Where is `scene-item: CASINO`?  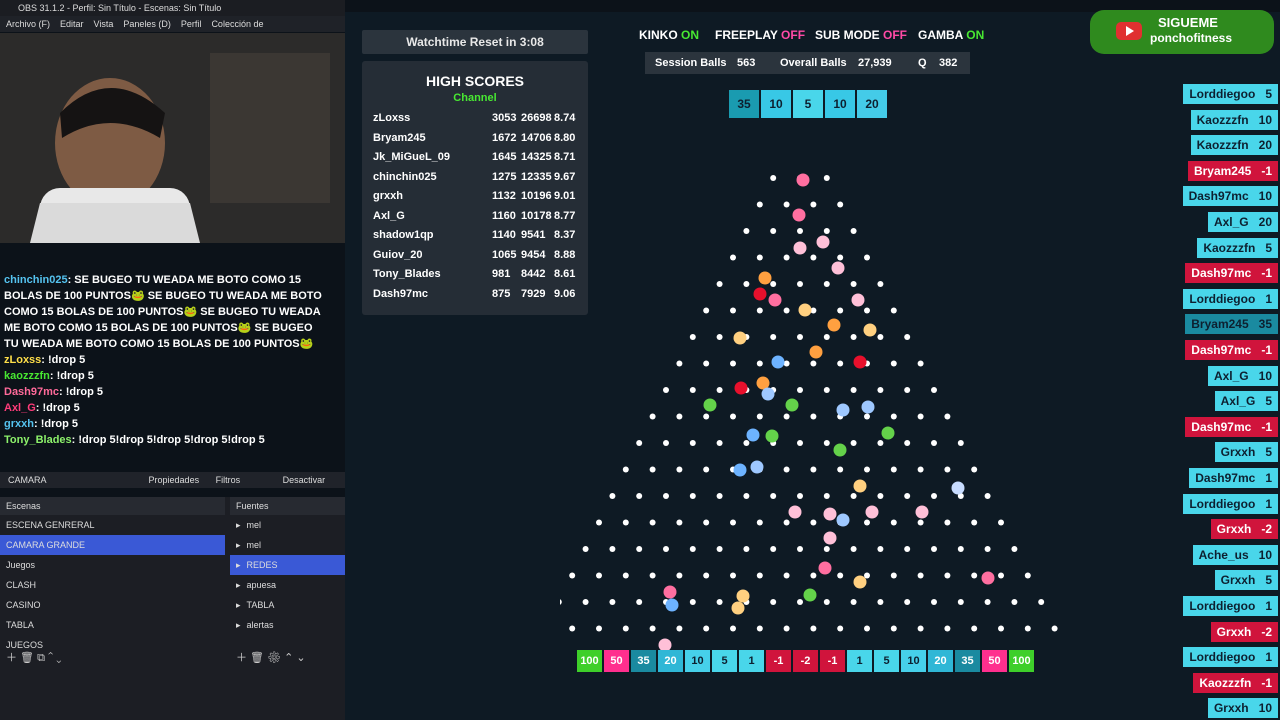 scene-item: CASINO is located at coordinates (112, 605).